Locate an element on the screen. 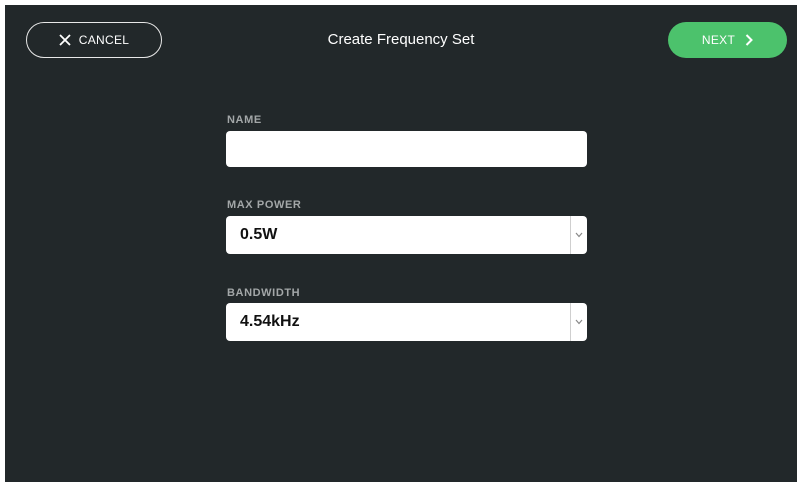  bandwidth-dropdown-toggle is located at coordinates (578, 322).